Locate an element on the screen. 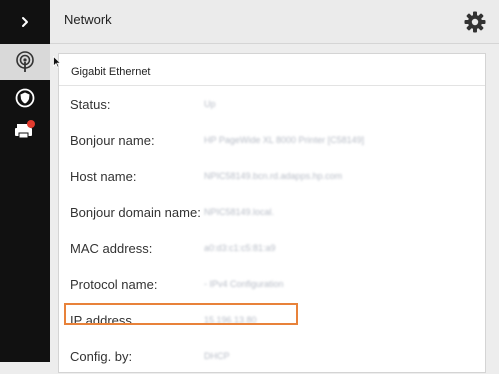 This screenshot has height=374, width=499. mouse-cursor-icon is located at coordinates (57, 62).